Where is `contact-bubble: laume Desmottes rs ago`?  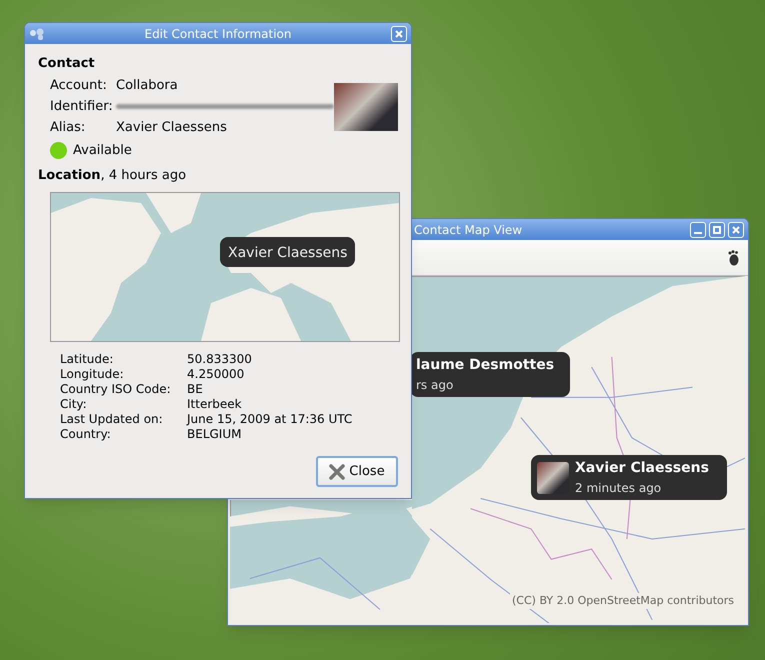
contact-bubble: laume Desmottes rs ago is located at coordinates (490, 374).